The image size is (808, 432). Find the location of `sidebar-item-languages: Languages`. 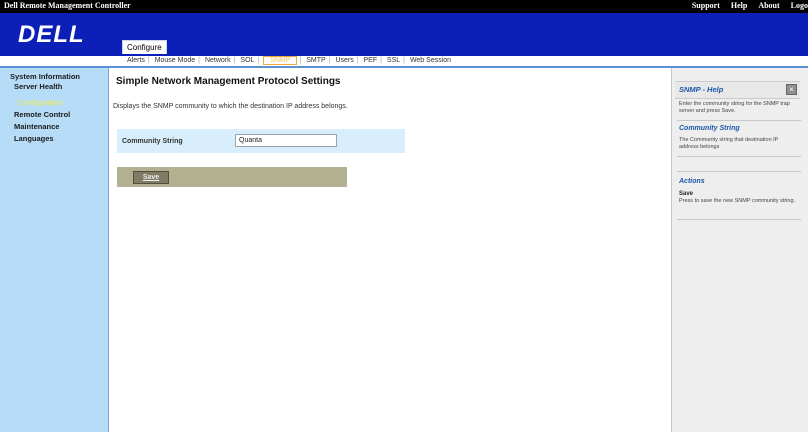

sidebar-item-languages: Languages is located at coordinates (34, 138).